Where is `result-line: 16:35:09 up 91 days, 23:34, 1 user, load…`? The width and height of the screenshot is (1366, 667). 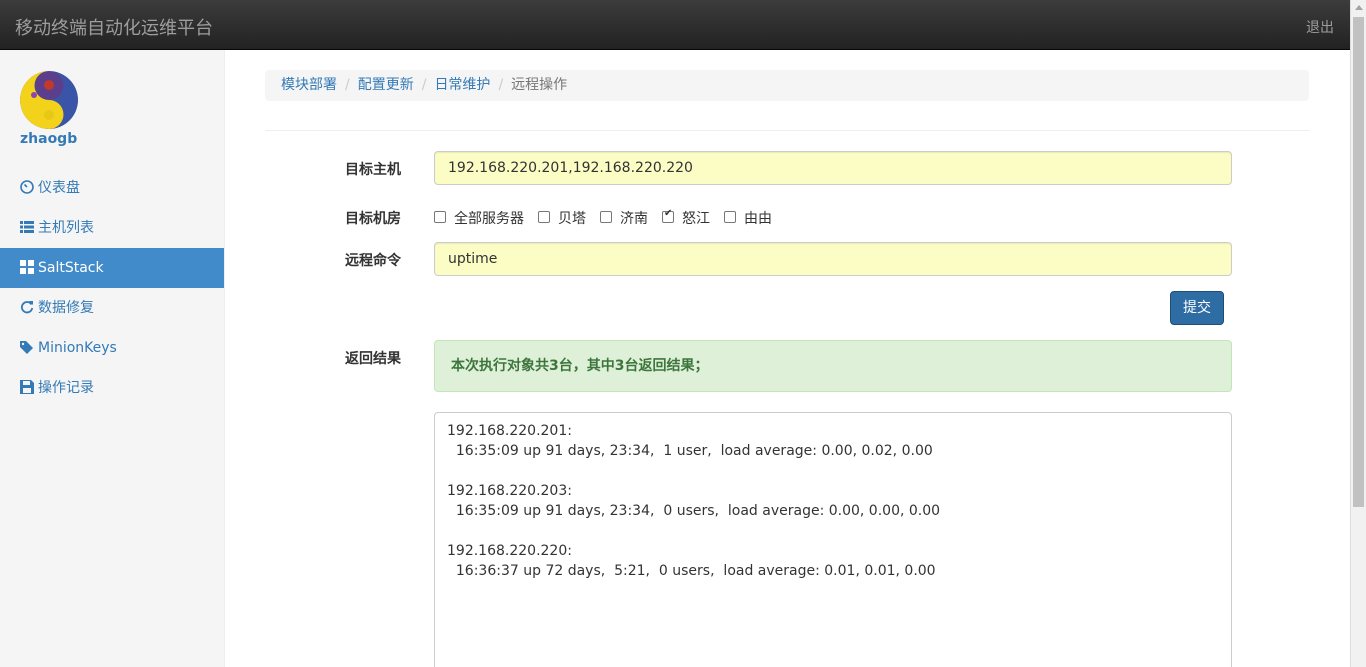 result-line: 16:35:09 up 91 days, 23:34, 1 user, load… is located at coordinates (690, 451).